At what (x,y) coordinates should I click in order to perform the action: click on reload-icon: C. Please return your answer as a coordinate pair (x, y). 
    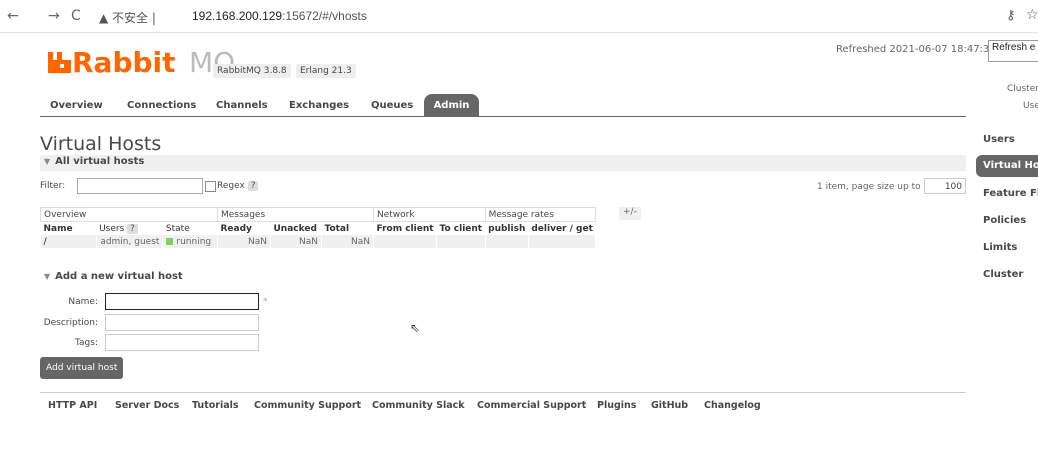
    Looking at the image, I should click on (76, 16).